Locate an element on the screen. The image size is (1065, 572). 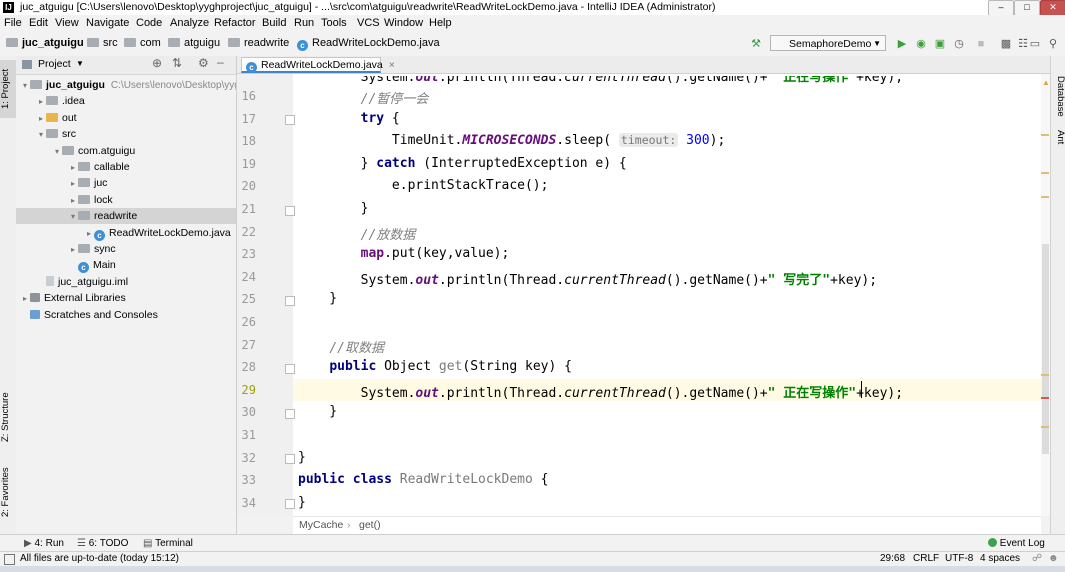
project-view-select: Project is located at coordinates (54, 64).